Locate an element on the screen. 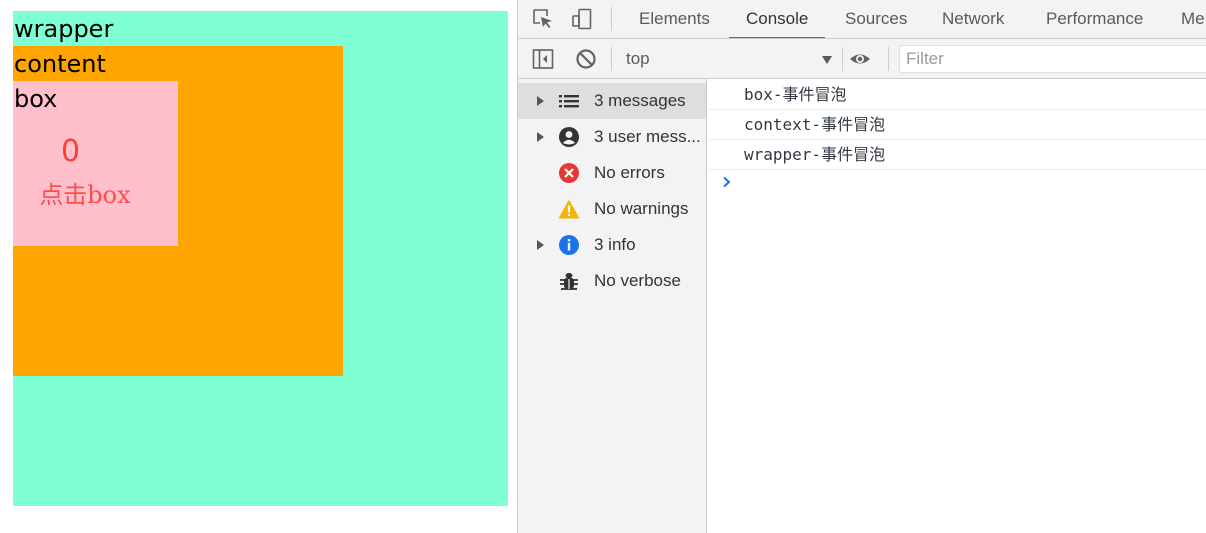 Image resolution: width=1206 pixels, height=533 pixels. console-message-row: box-事件冒泡 is located at coordinates (957, 95).